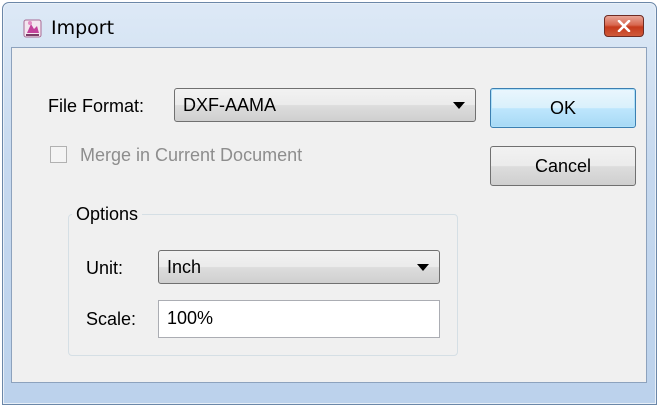 This screenshot has width=662, height=410. Describe the element at coordinates (563, 166) in the screenshot. I see `cancel-button: Cancel` at that location.